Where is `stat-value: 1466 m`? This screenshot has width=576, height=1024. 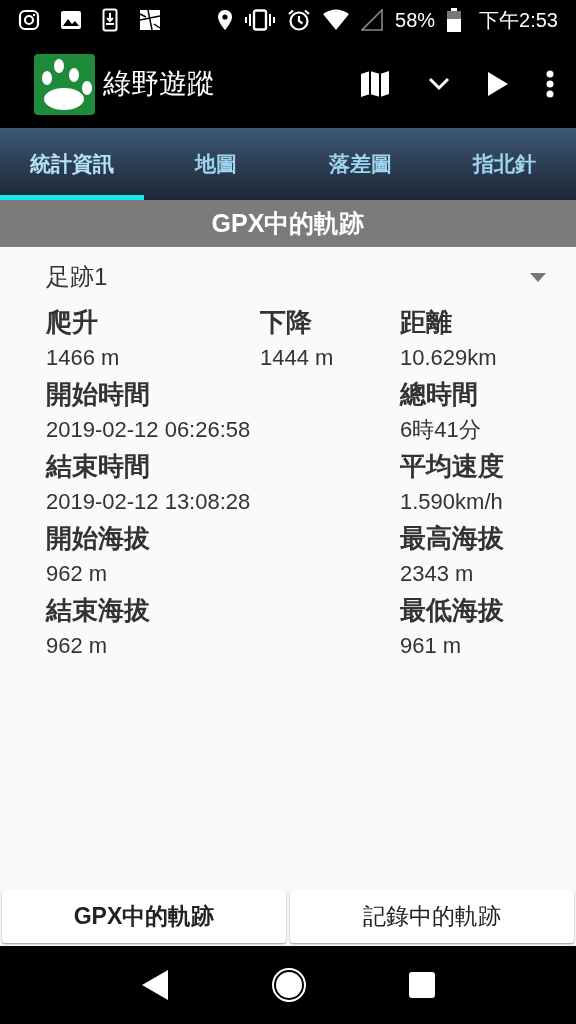 stat-value: 1466 m is located at coordinates (83, 358).